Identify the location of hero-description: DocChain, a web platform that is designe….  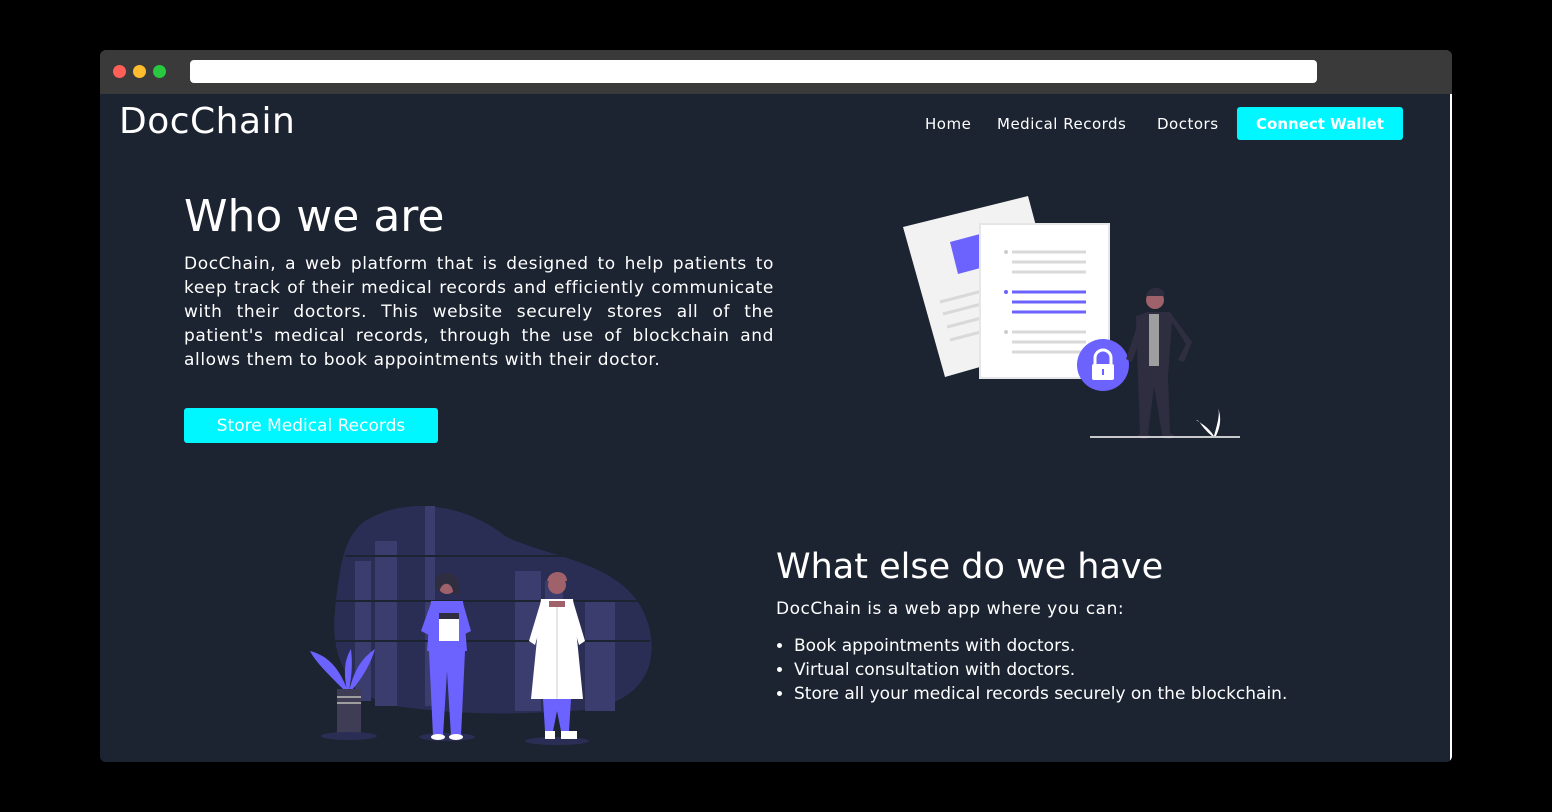
(479, 312).